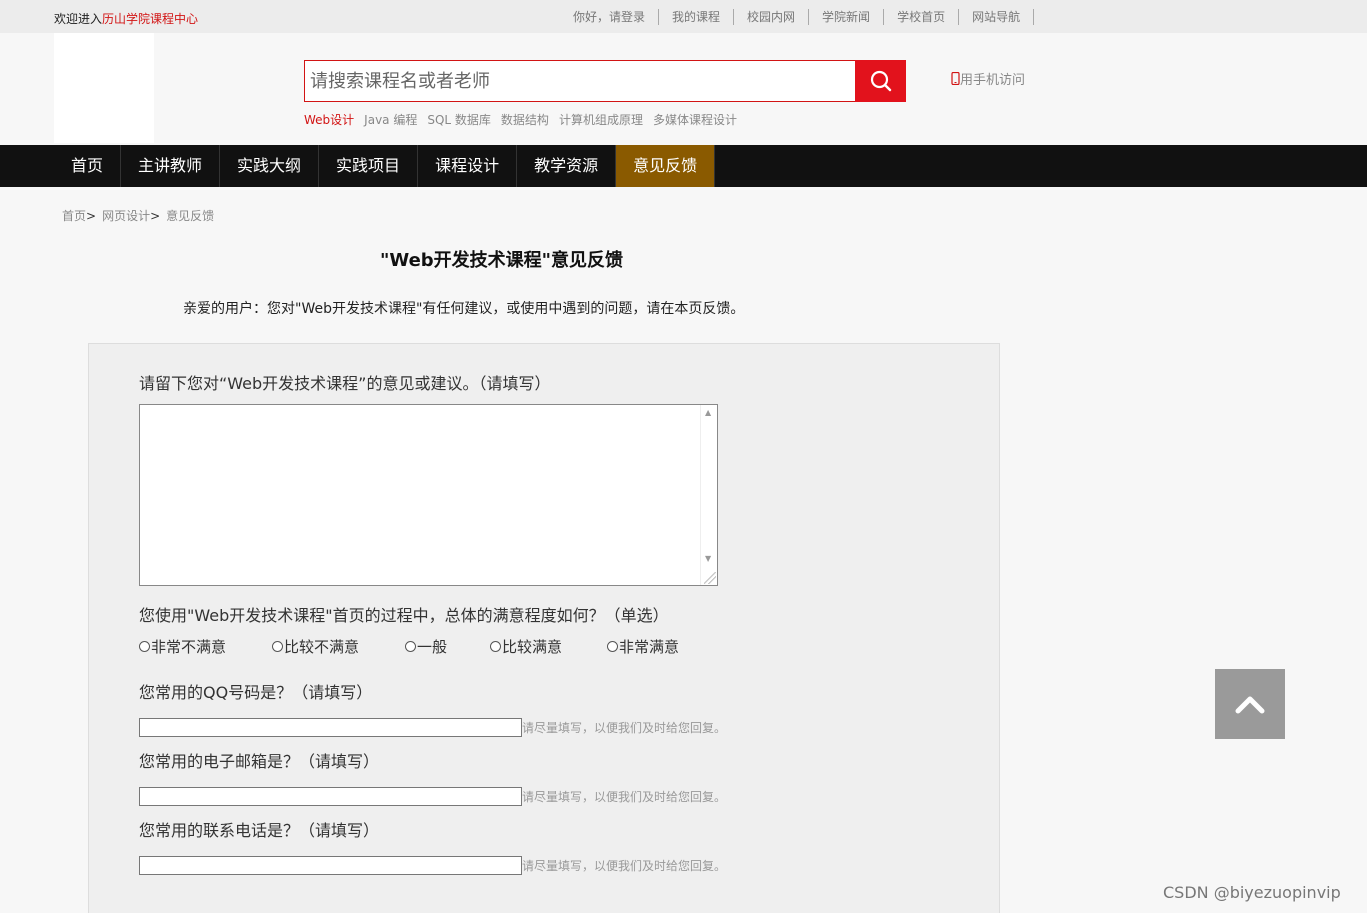 This screenshot has height=913, width=1367. Describe the element at coordinates (189, 647) in the screenshot. I see `radio-label: 非常不满意` at that location.